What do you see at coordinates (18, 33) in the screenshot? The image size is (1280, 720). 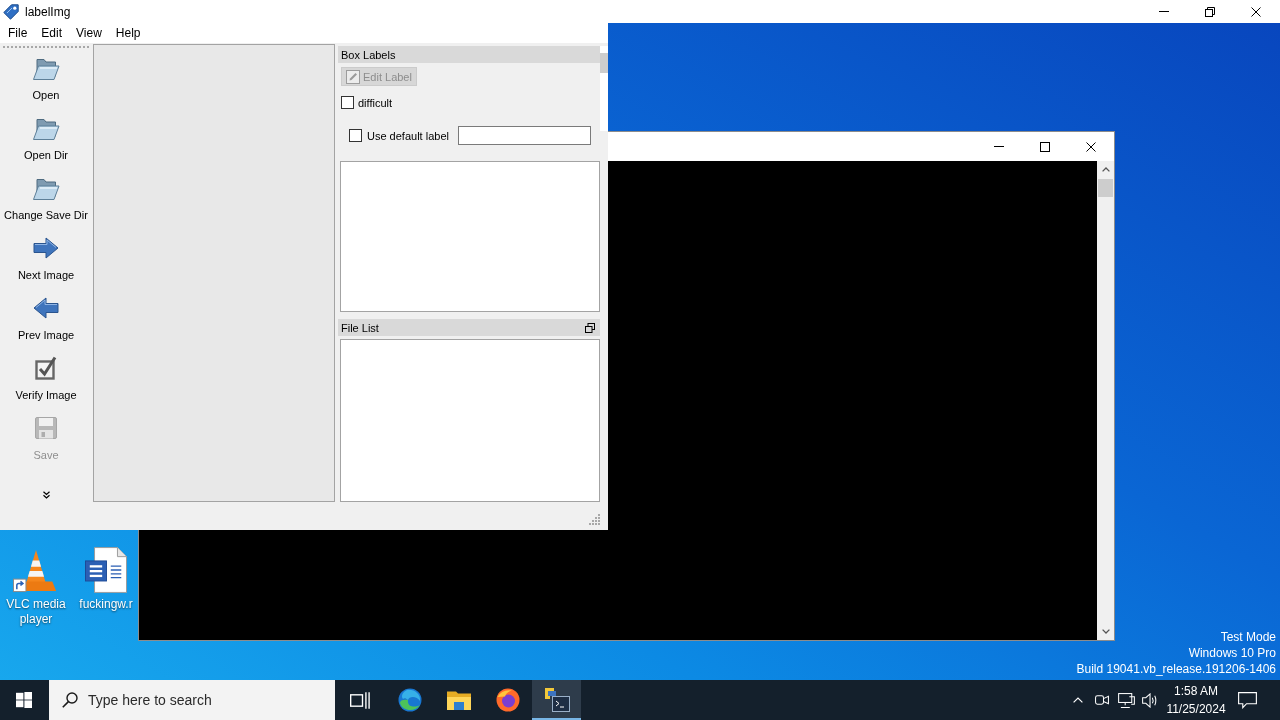 I see `menu-item: File` at bounding box center [18, 33].